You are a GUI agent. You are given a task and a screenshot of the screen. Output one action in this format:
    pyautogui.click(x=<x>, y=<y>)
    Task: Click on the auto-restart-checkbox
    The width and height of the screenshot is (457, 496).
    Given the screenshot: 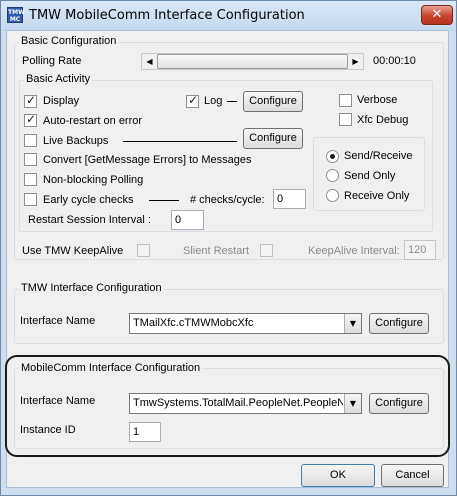 What is the action you would take?
    pyautogui.click(x=30, y=119)
    